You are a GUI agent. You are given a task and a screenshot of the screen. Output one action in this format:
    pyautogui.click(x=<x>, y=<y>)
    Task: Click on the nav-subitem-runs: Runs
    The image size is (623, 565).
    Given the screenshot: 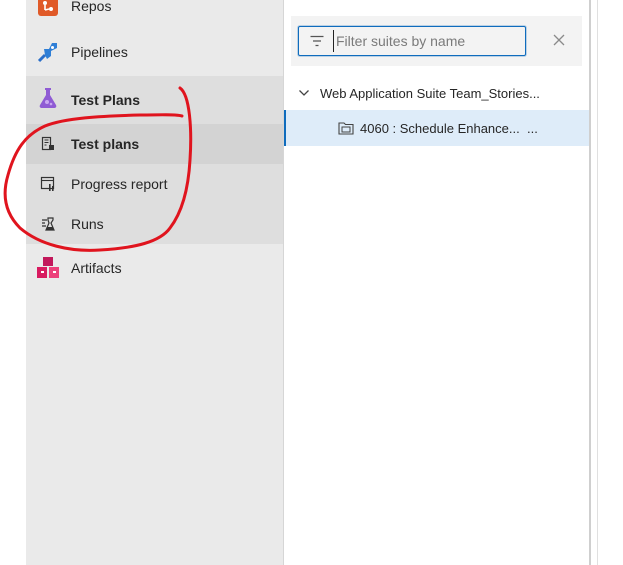 What is the action you would take?
    pyautogui.click(x=154, y=224)
    